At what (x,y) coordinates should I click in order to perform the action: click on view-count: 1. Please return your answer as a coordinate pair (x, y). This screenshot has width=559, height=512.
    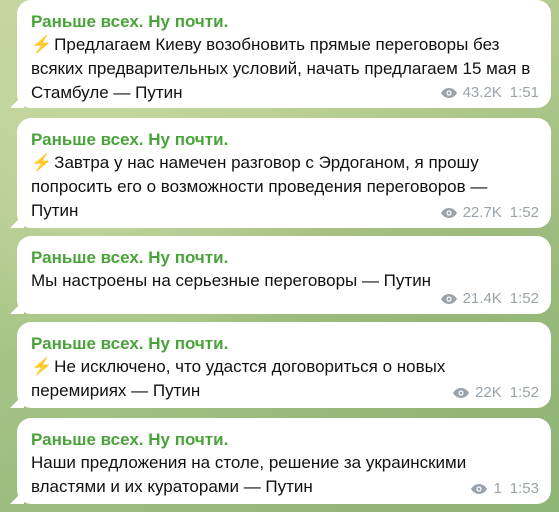
    Looking at the image, I should click on (497, 488).